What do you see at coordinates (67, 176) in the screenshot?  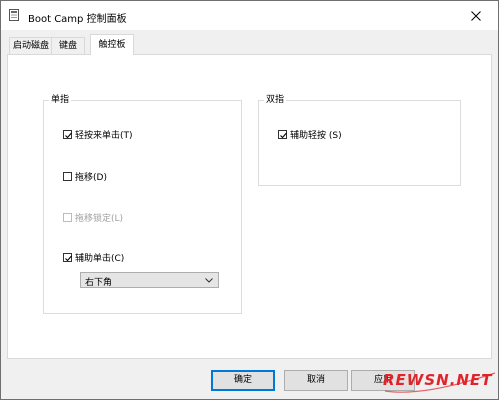 I see `dragging-checkbox` at bounding box center [67, 176].